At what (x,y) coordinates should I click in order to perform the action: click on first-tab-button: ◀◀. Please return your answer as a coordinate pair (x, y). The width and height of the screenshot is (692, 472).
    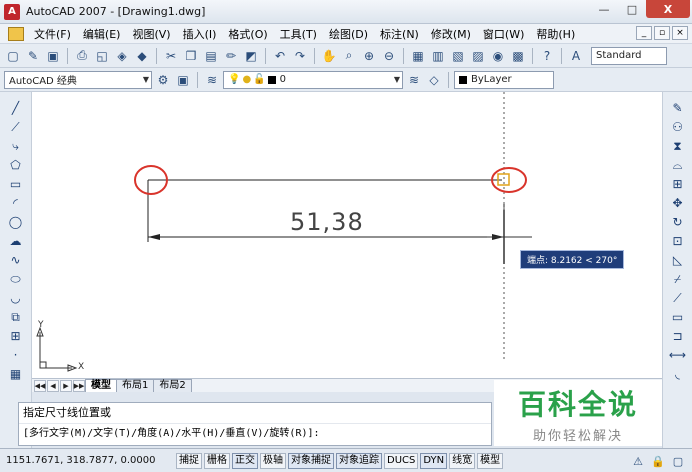
    Looking at the image, I should click on (40, 385).